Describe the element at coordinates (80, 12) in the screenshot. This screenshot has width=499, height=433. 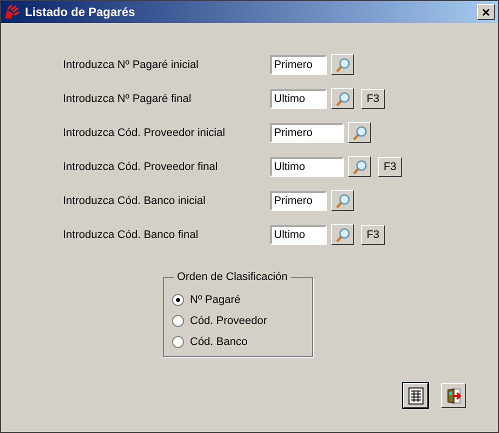
I see `window-title: Listado de Pagarés` at that location.